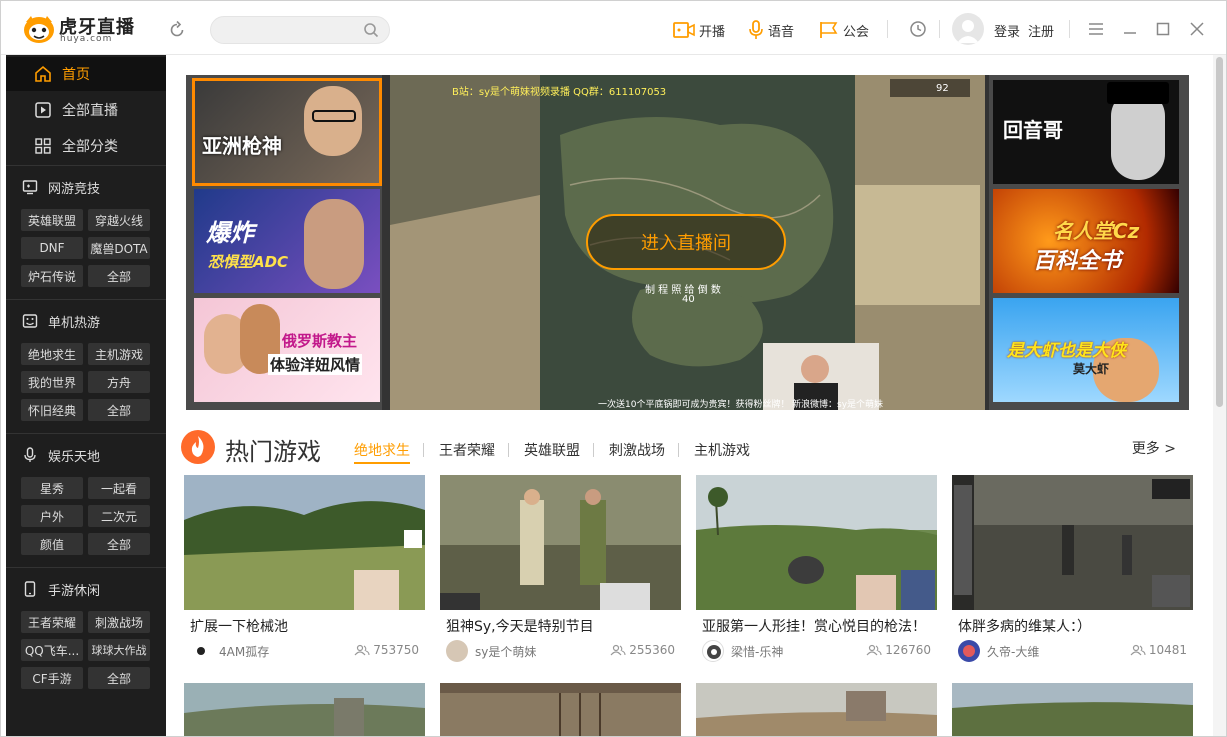 Image resolution: width=1227 pixels, height=737 pixels. Describe the element at coordinates (1130, 29) in the screenshot. I see `minimize-icon` at that location.